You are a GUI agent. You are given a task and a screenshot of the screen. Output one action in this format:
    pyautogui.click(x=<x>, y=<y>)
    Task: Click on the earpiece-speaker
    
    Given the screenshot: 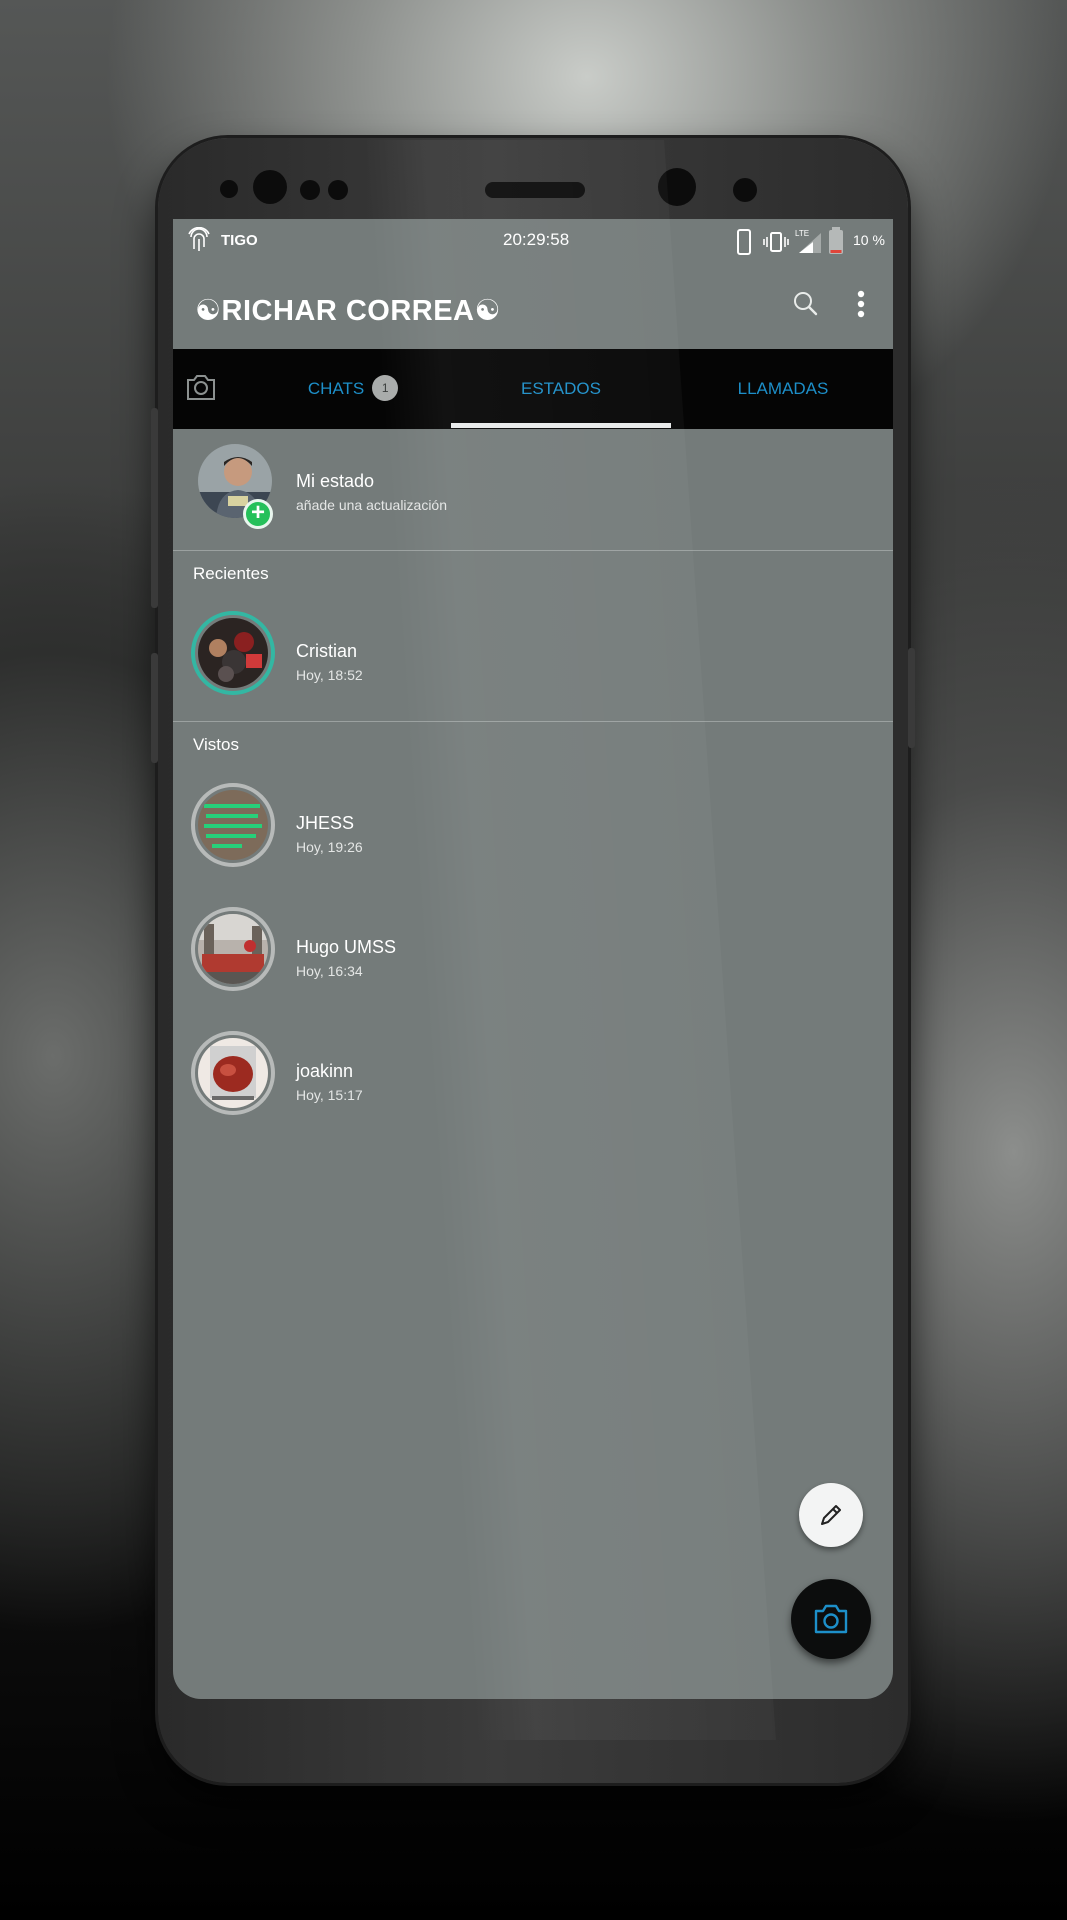 What is the action you would take?
    pyautogui.click(x=535, y=190)
    